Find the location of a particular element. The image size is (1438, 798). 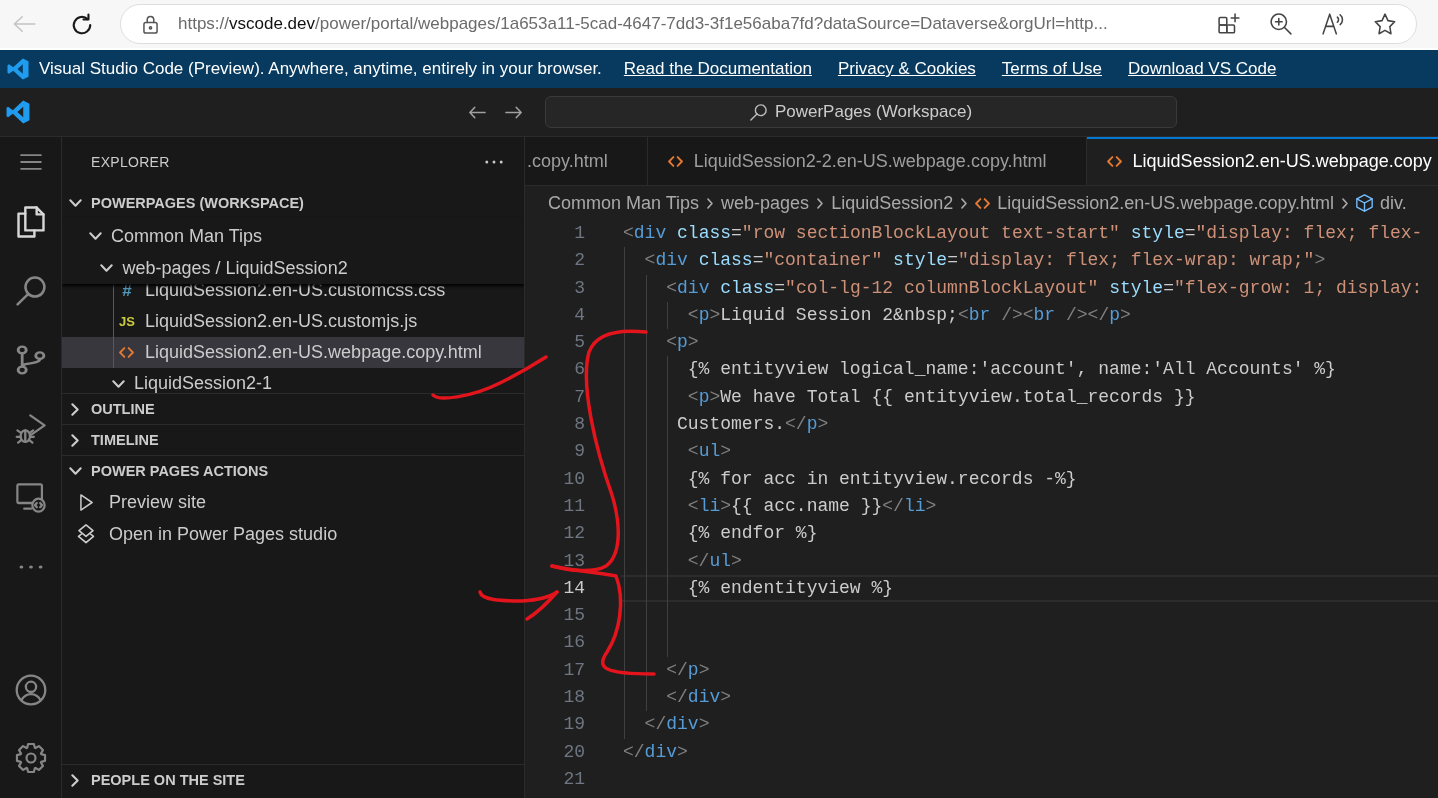

banner-link: Read the Documentation is located at coordinates (717, 69).